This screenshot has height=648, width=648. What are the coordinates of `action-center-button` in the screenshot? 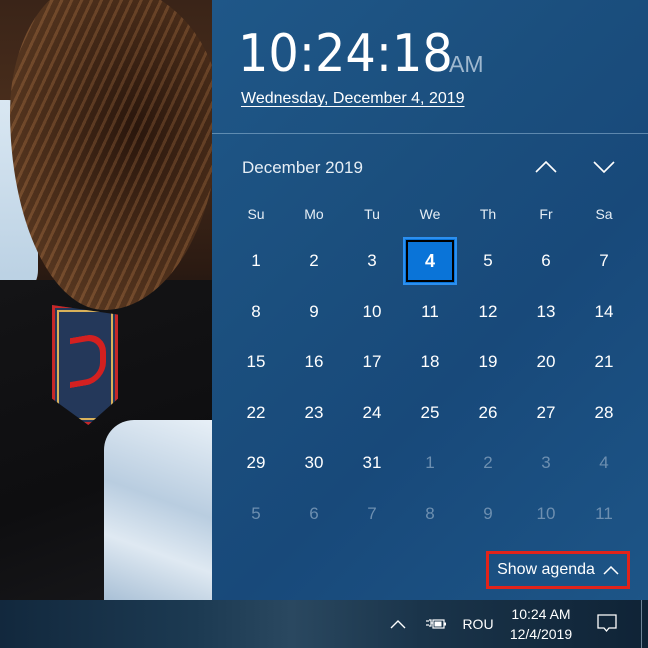 It's located at (607, 624).